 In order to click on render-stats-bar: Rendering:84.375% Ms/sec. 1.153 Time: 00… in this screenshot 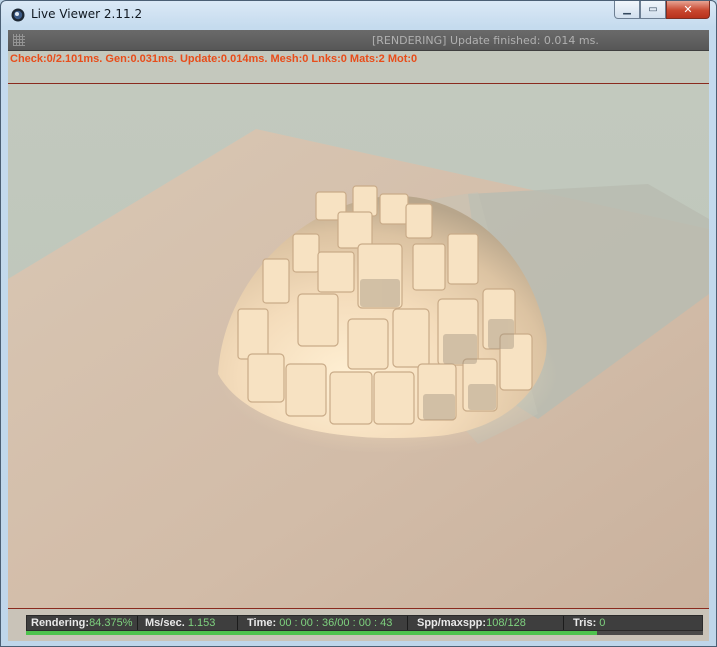, I will do `click(358, 624)`.